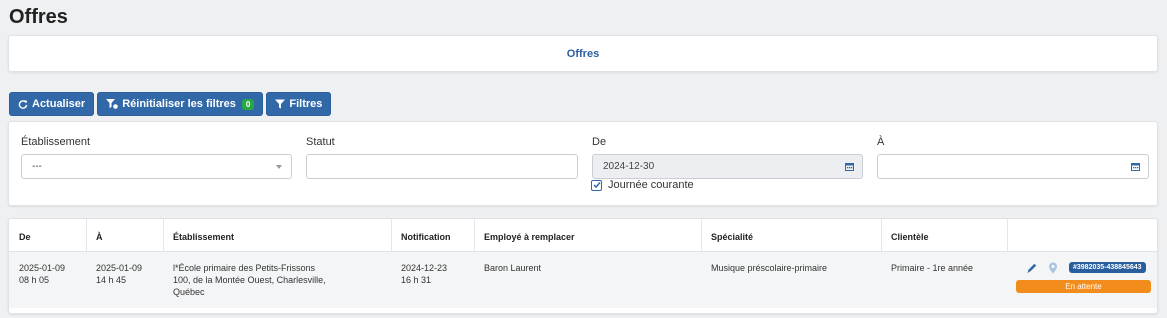 This screenshot has width=1167, height=318. What do you see at coordinates (416, 280) in the screenshot?
I see `cell-notification-time: 16 h 31` at bounding box center [416, 280].